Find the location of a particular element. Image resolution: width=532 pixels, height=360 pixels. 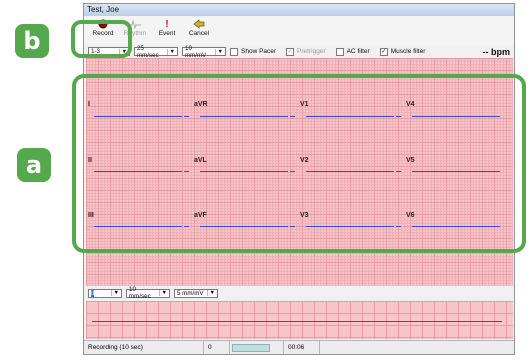

muscle-filter-checkbox: ✓ Muscle filter is located at coordinates (402, 51).